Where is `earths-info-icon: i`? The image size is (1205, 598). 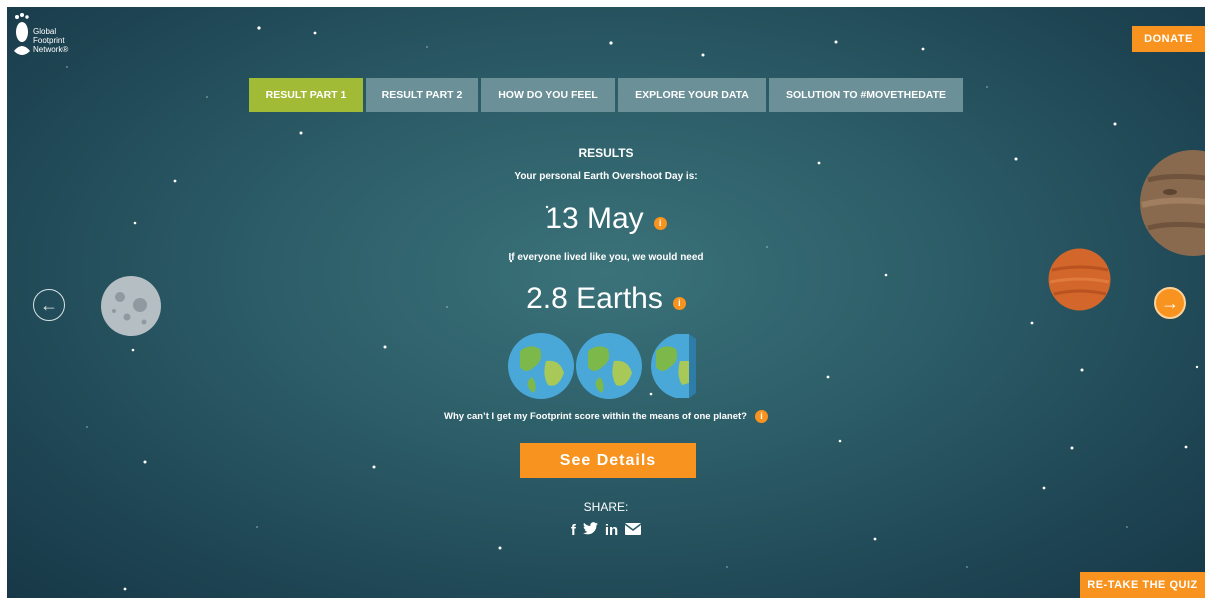
earths-info-icon: i is located at coordinates (679, 304).